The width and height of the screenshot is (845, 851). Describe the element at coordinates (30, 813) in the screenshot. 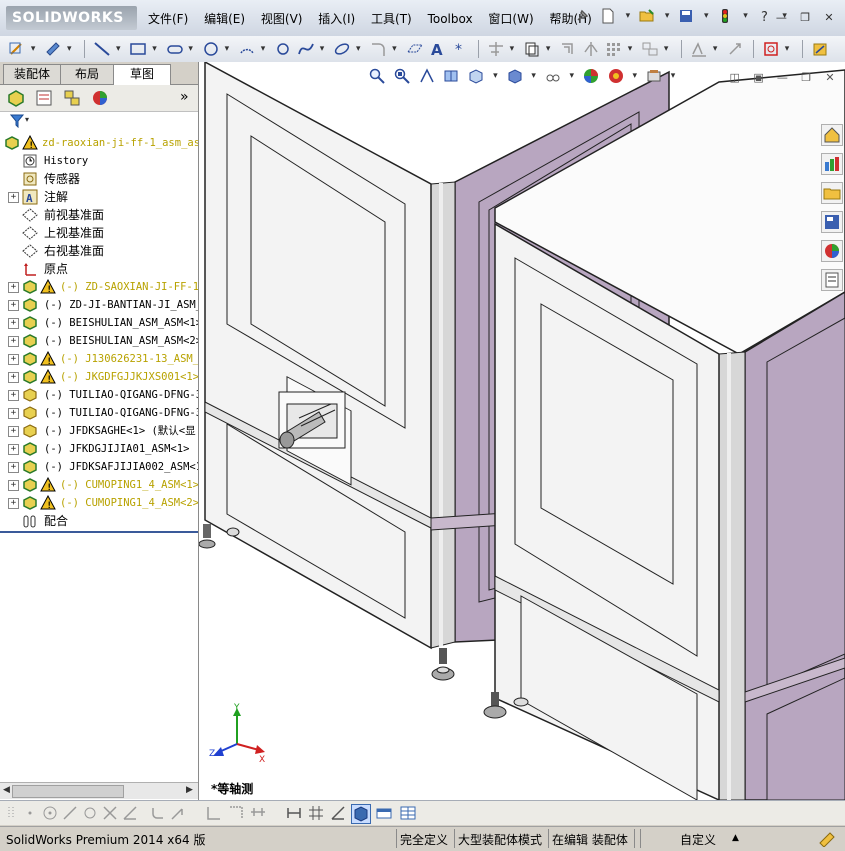

I see `point-icon` at that location.